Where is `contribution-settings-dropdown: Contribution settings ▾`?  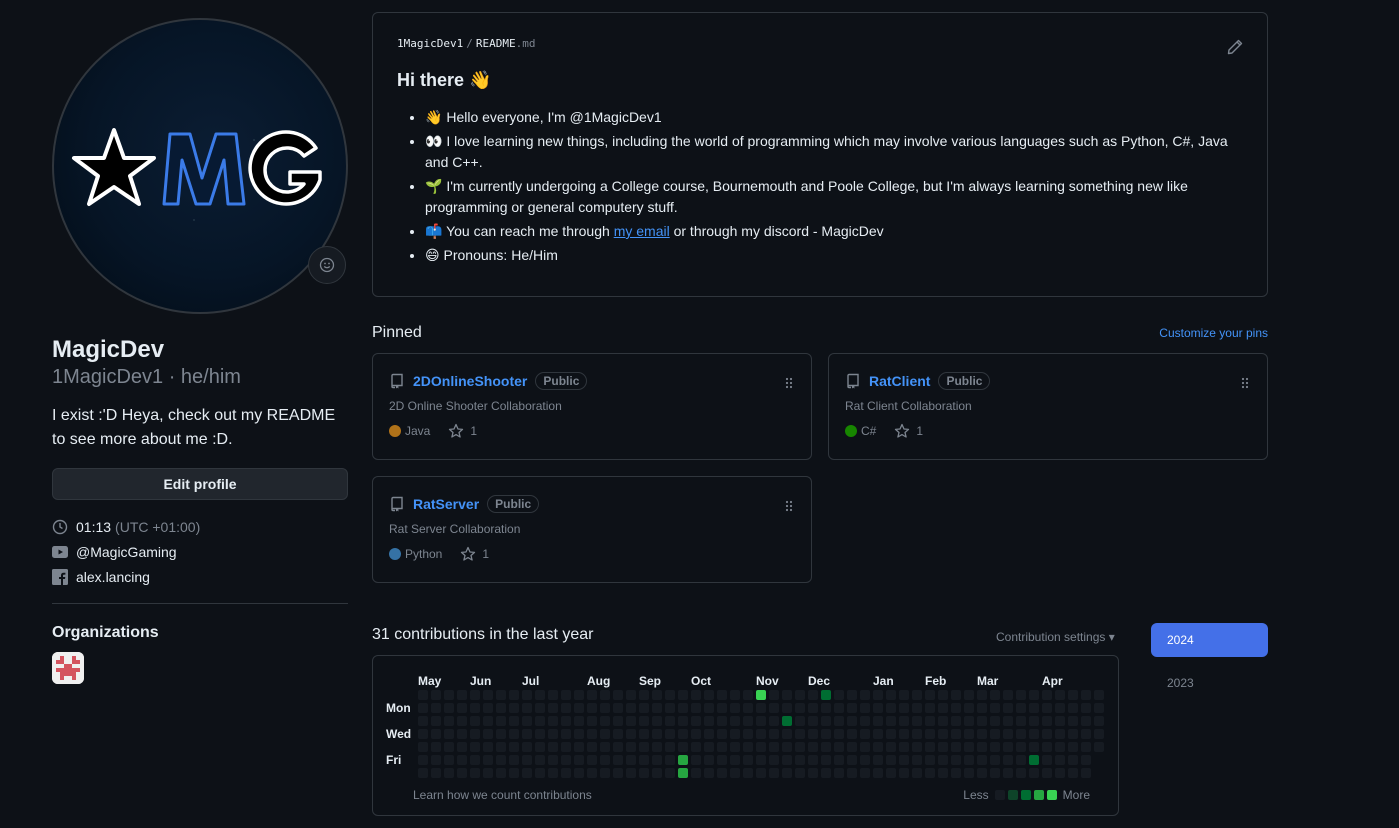 contribution-settings-dropdown: Contribution settings ▾ is located at coordinates (1055, 637).